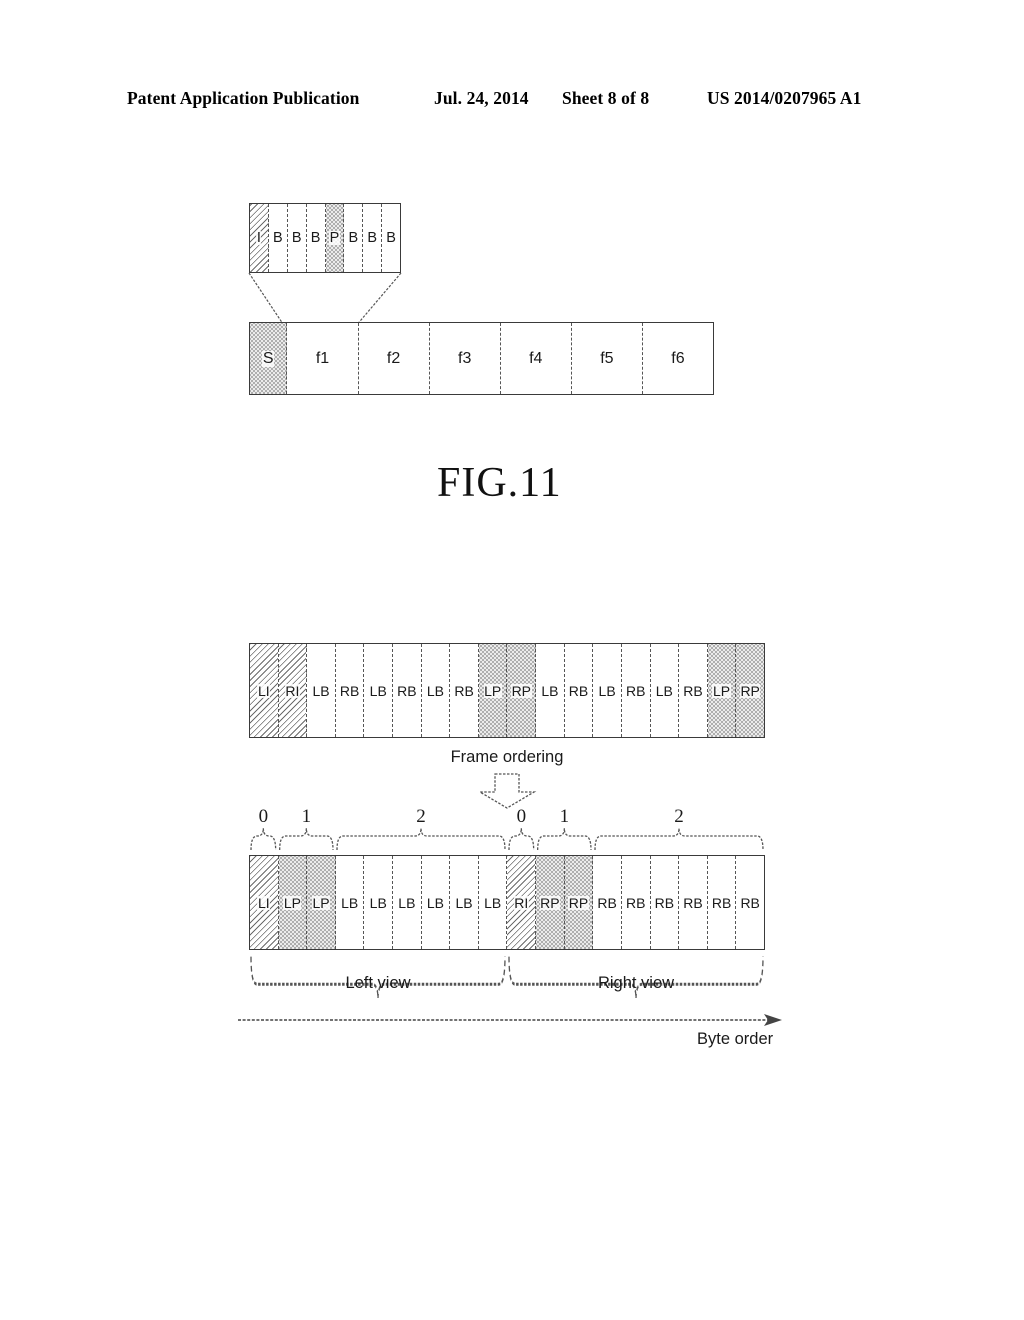 Image resolution: width=1024 pixels, height=1320 pixels. What do you see at coordinates (464, 902) in the screenshot?
I see `fig12-ordered-cell-7: LB` at bounding box center [464, 902].